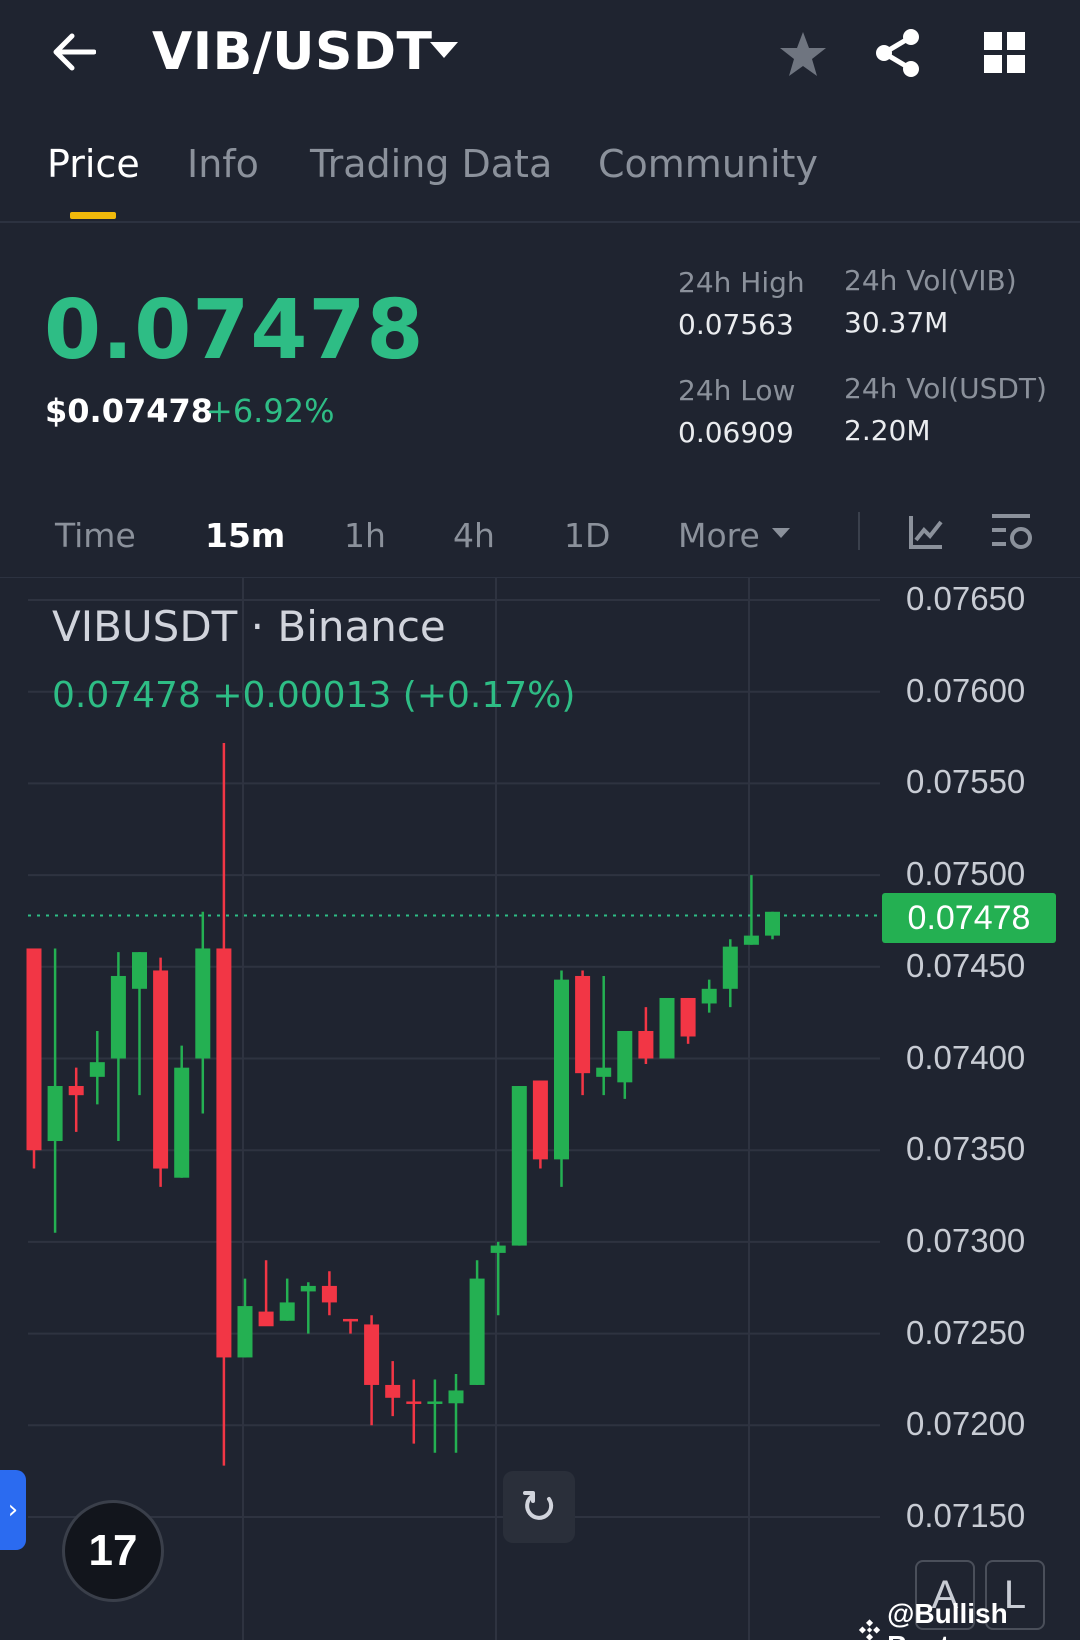 This screenshot has width=1080, height=1640. What do you see at coordinates (431, 164) in the screenshot?
I see `tab-trading-data: Trading Data` at bounding box center [431, 164].